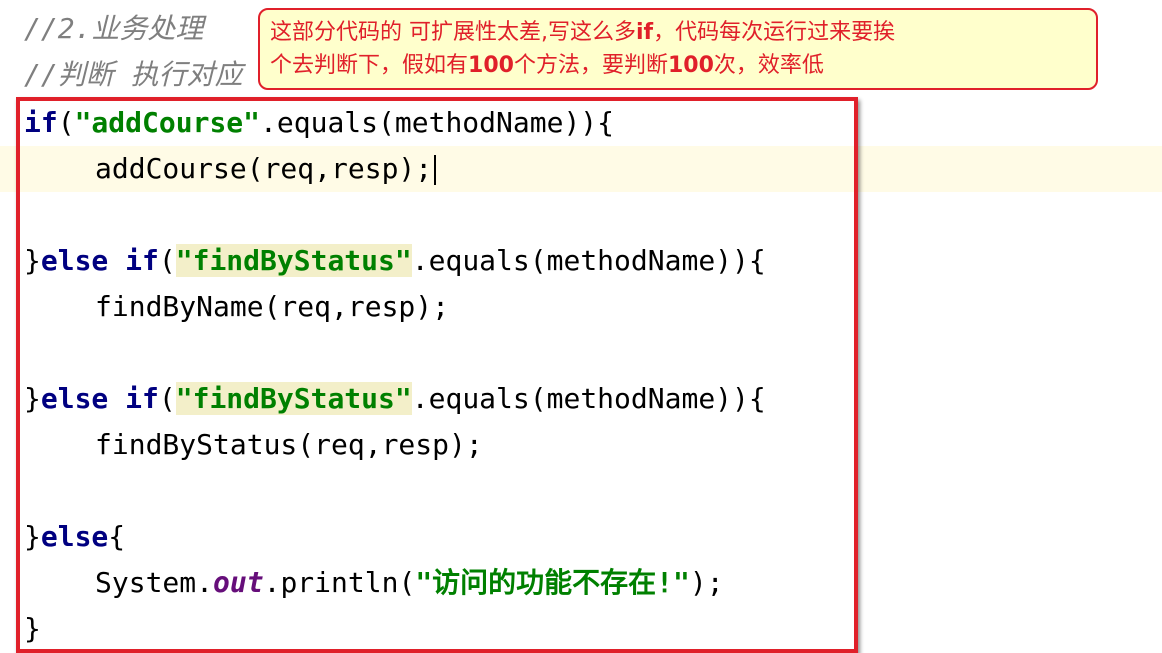 The height and width of the screenshot is (653, 1162). I want to click on callout-text: 个去判断下，假如有, so click(369, 65).